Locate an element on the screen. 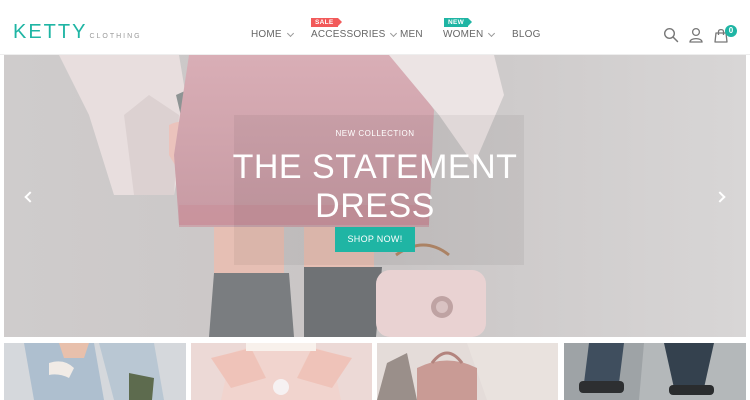  nav-item-women: WOMEN is located at coordinates (469, 34).